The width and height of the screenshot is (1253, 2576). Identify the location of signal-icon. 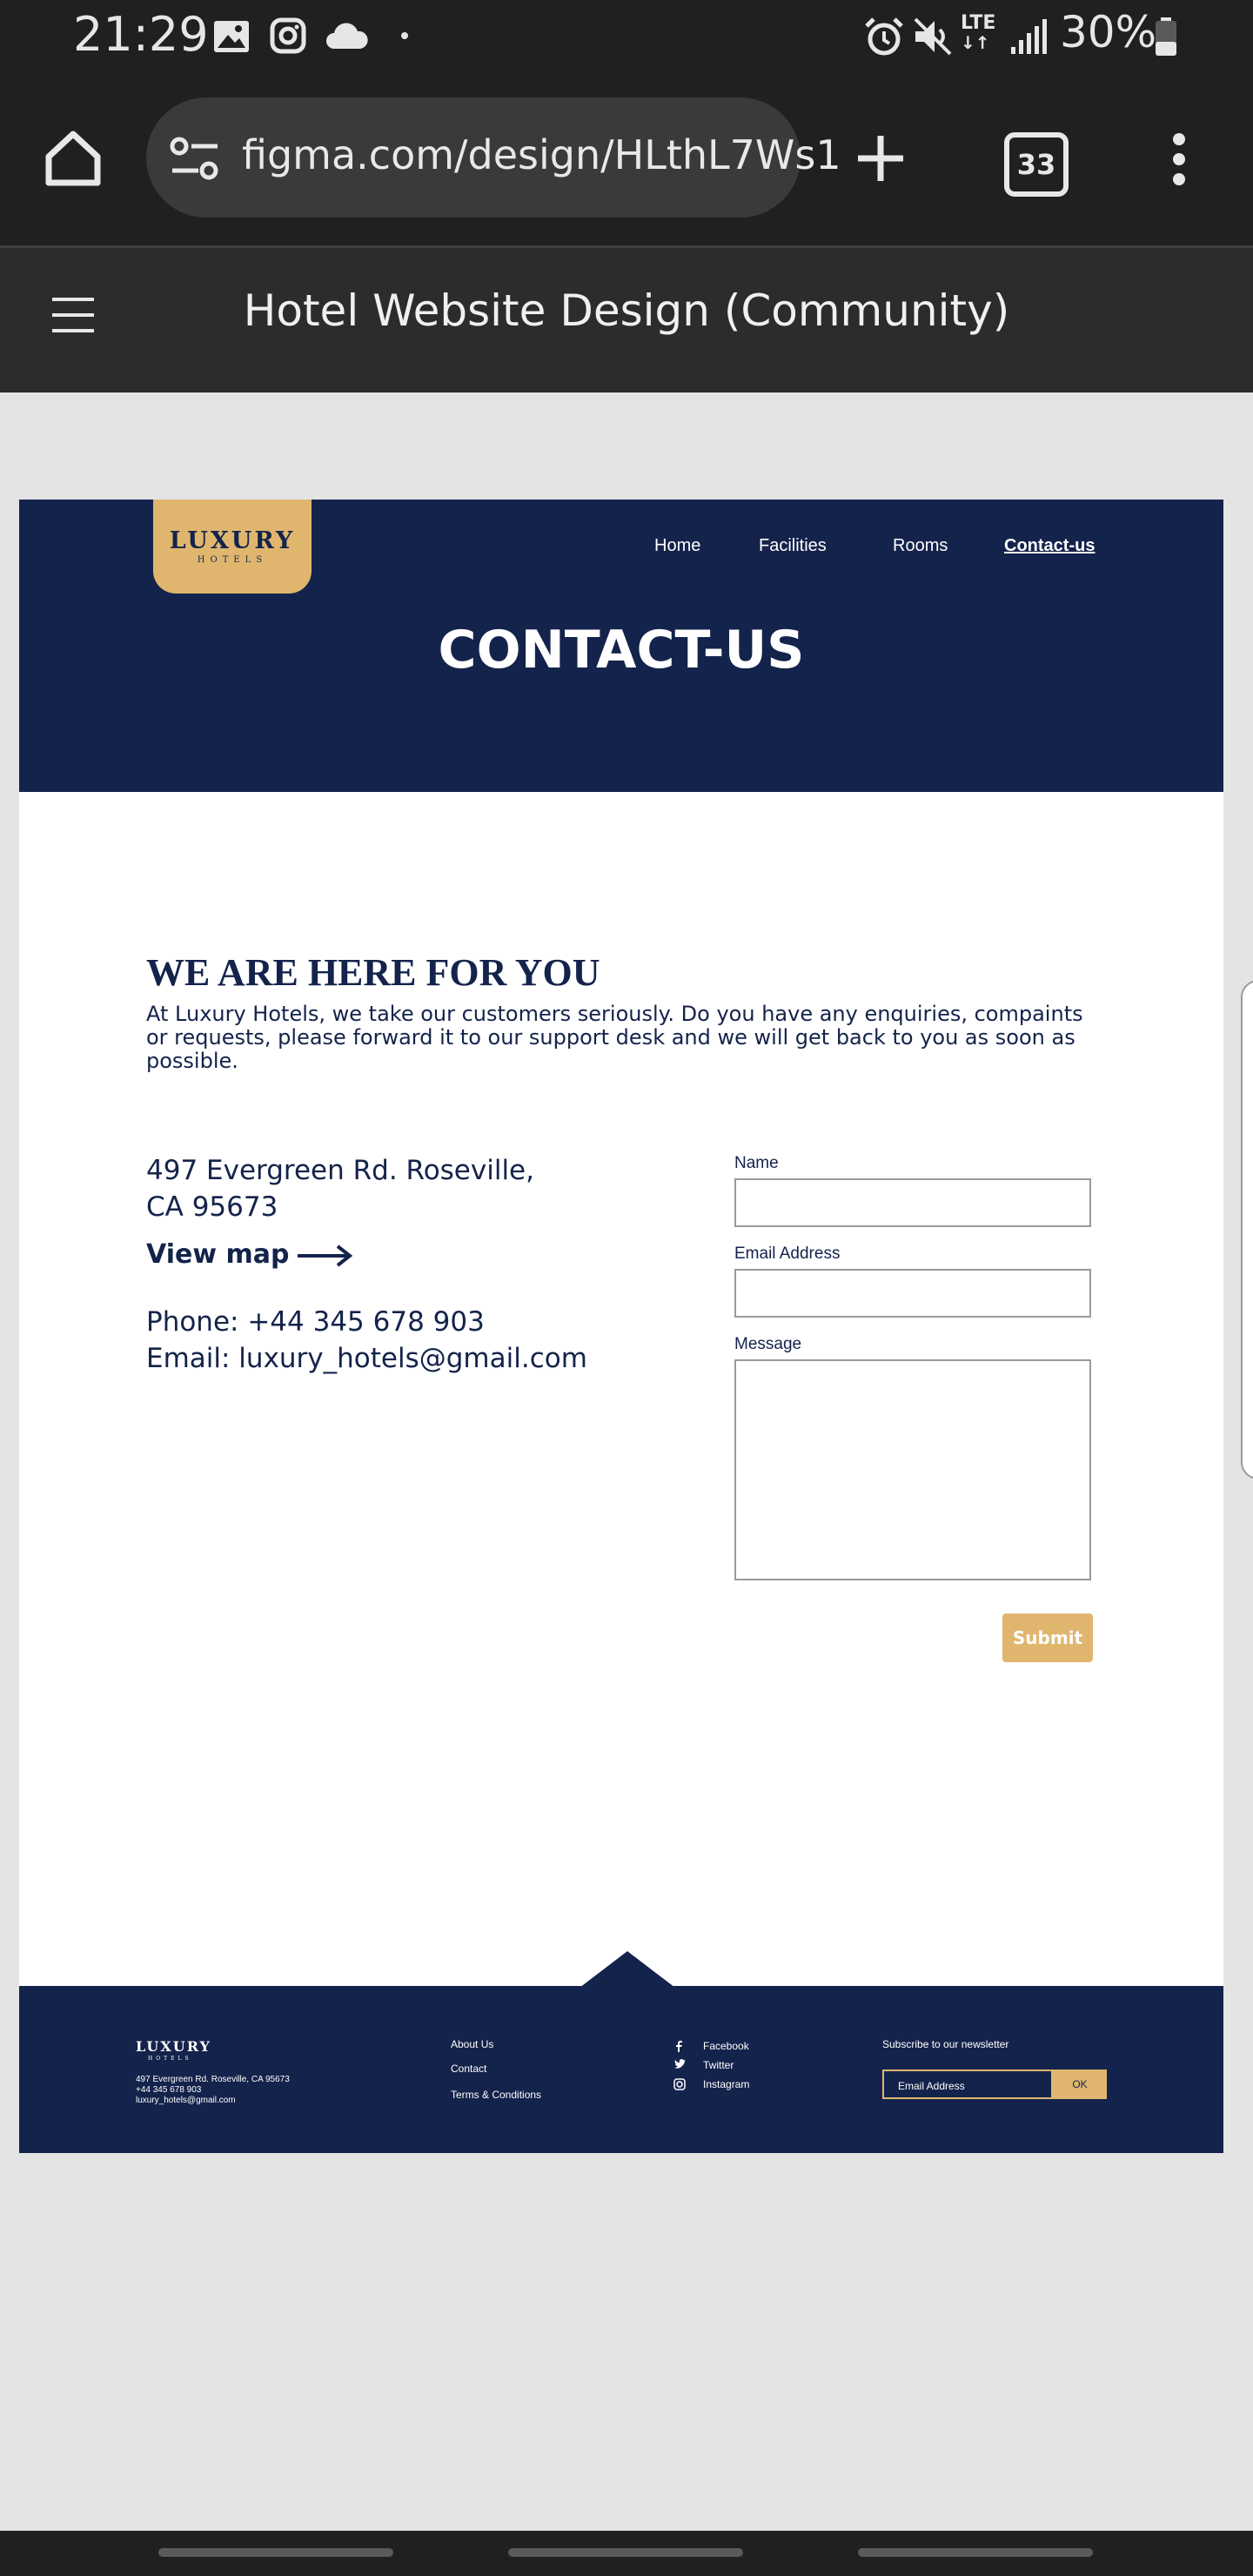
(1029, 37).